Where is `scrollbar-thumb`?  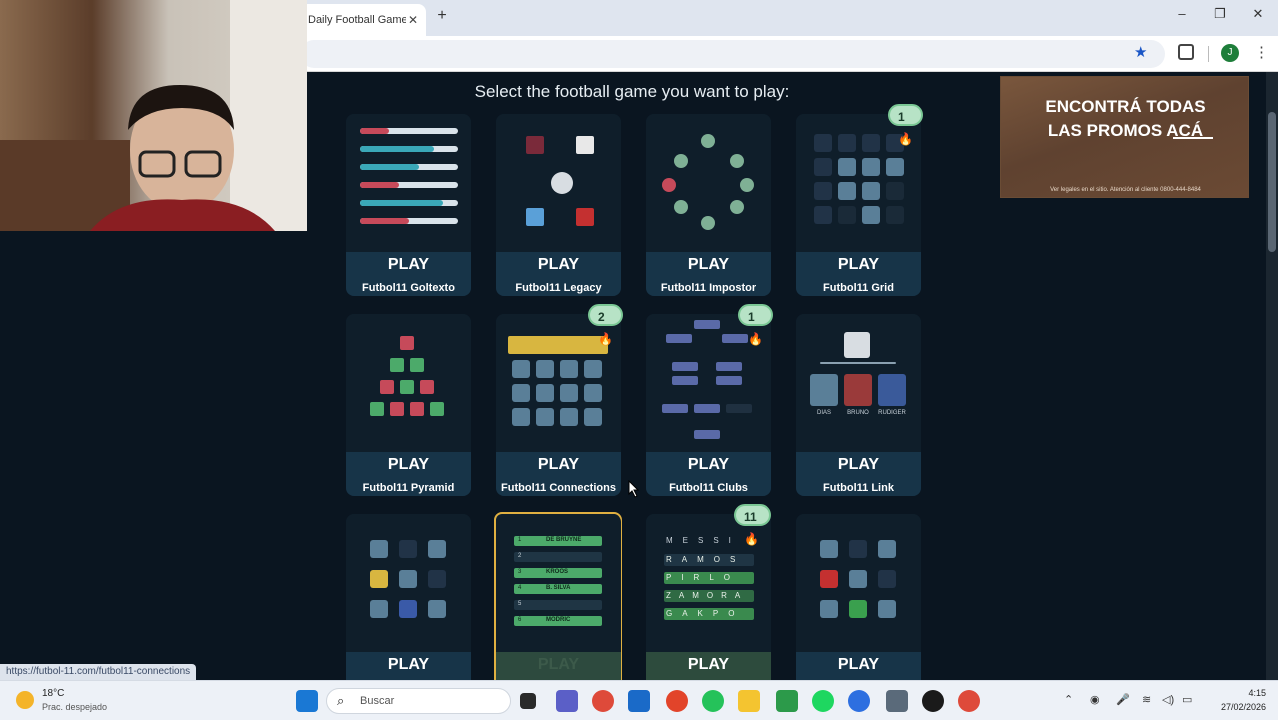
scrollbar-thumb is located at coordinates (1272, 182).